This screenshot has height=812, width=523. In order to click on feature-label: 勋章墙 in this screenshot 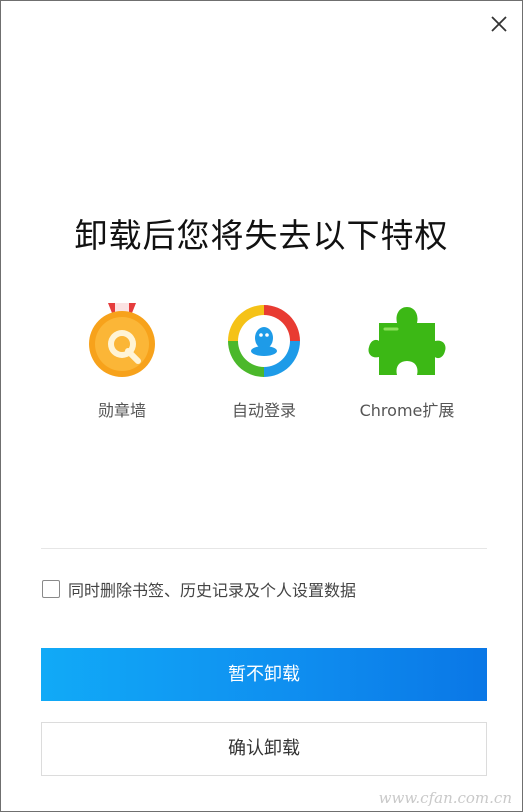, I will do `click(121, 410)`.